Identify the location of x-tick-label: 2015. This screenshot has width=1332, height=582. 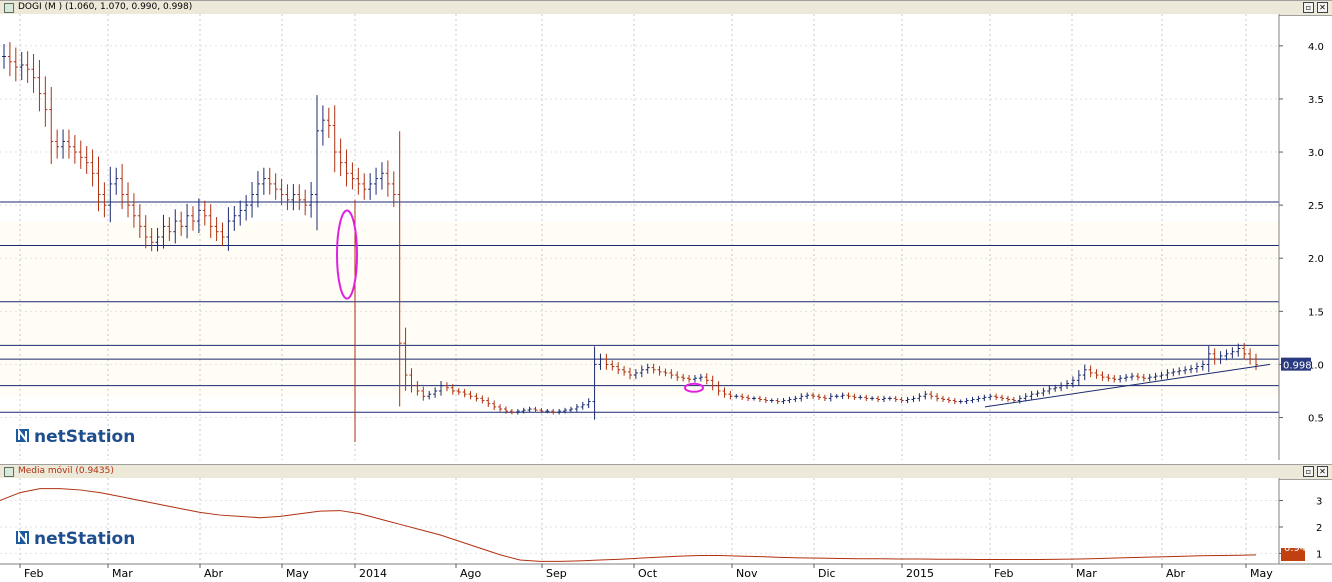
(920, 573).